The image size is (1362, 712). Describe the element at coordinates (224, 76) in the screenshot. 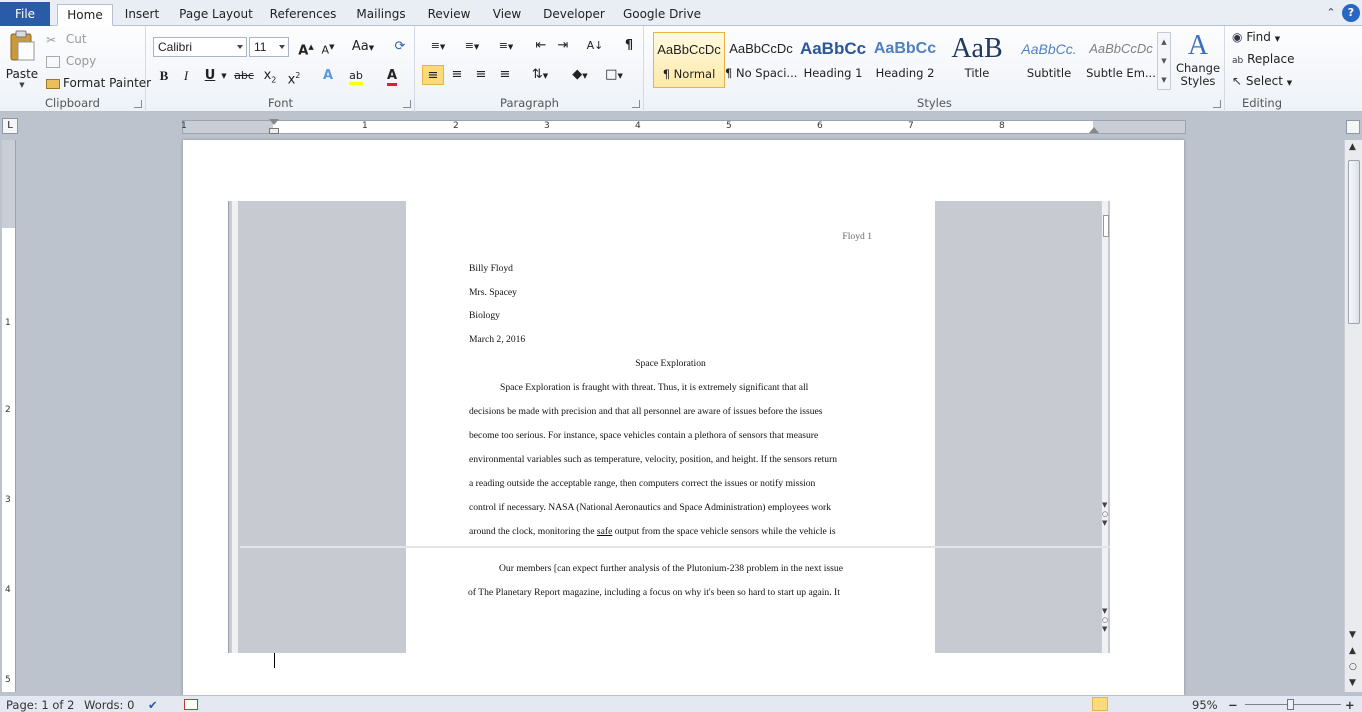

I see `underline-dropdown-icon: ▼` at that location.